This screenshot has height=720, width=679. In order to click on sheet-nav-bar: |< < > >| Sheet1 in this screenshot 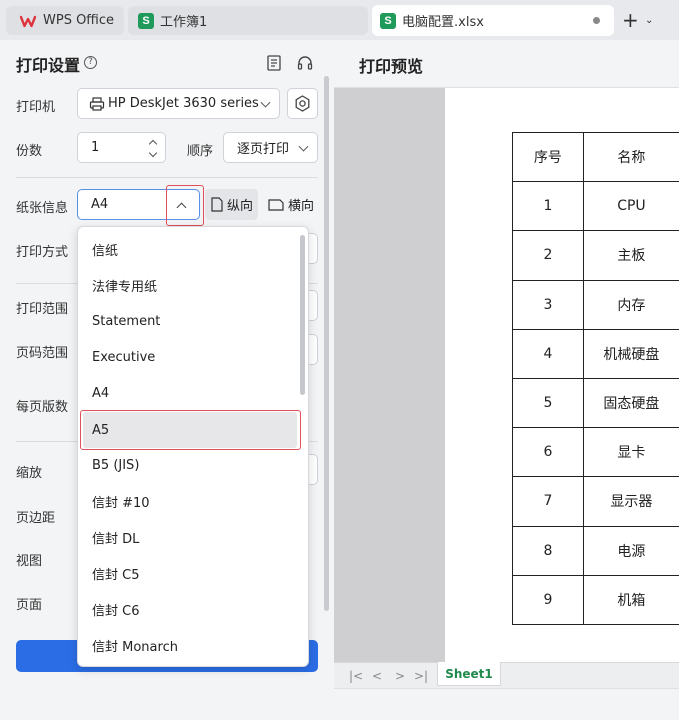, I will do `click(506, 675)`.